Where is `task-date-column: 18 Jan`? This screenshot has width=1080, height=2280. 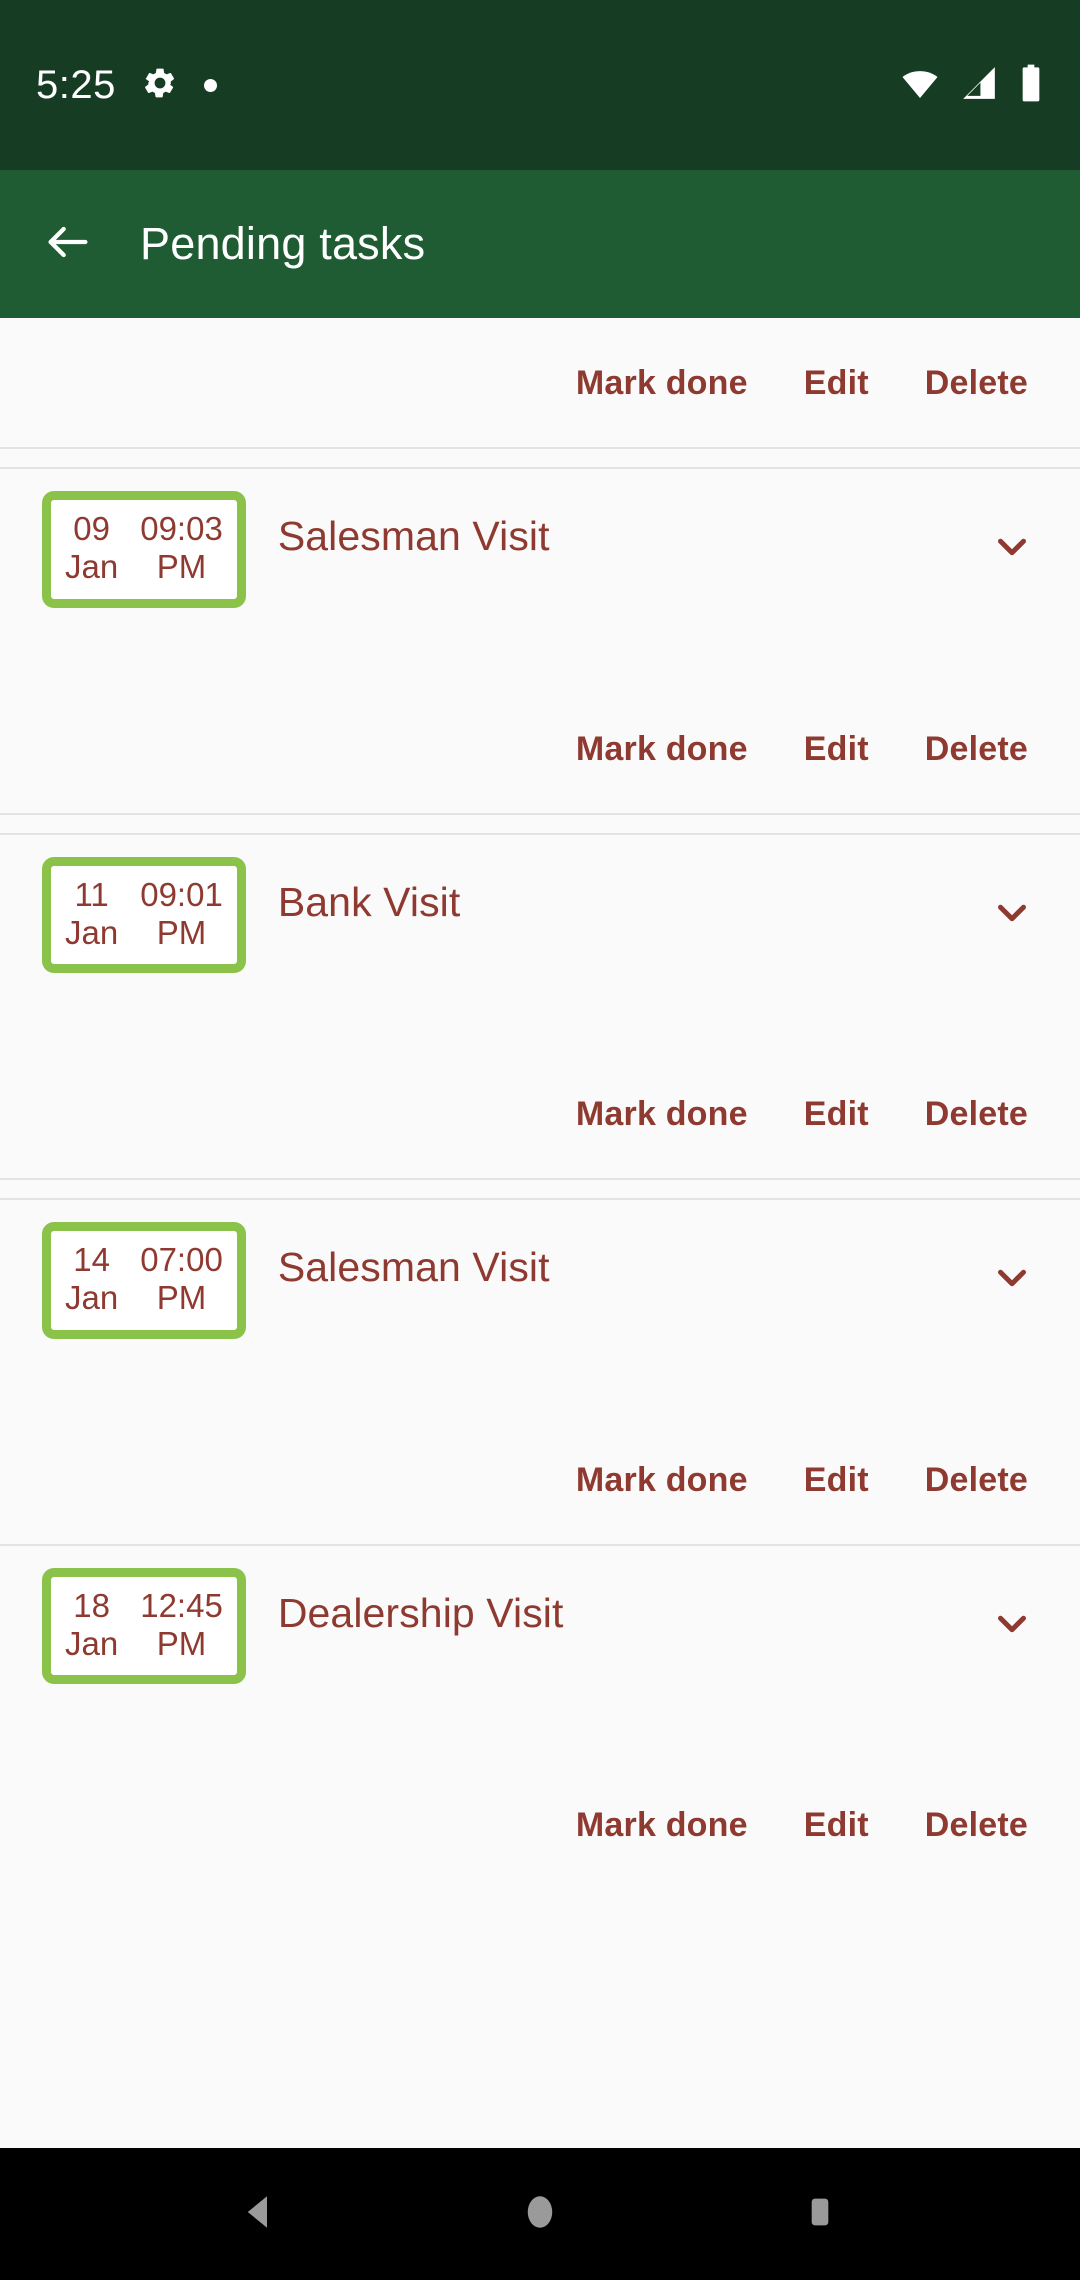 task-date-column: 18 Jan is located at coordinates (91, 1625).